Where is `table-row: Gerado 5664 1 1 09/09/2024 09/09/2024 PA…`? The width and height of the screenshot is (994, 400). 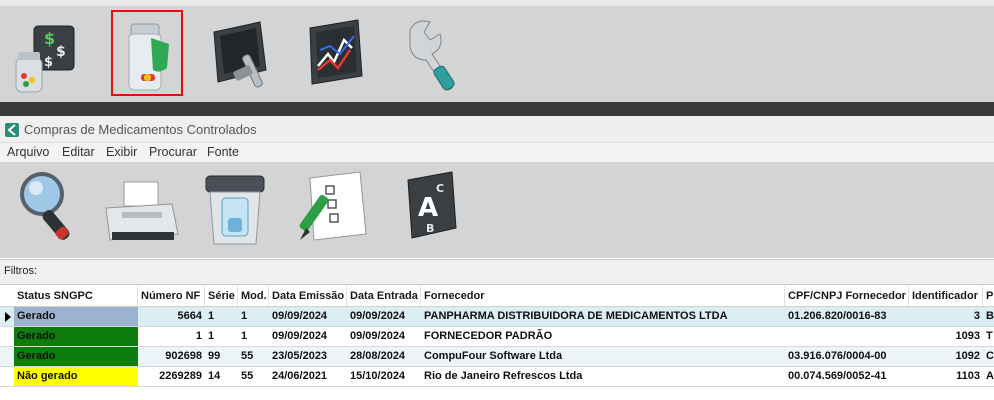
table-row: Gerado 5664 1 1 09/09/2024 09/09/2024 PA… is located at coordinates (497, 317).